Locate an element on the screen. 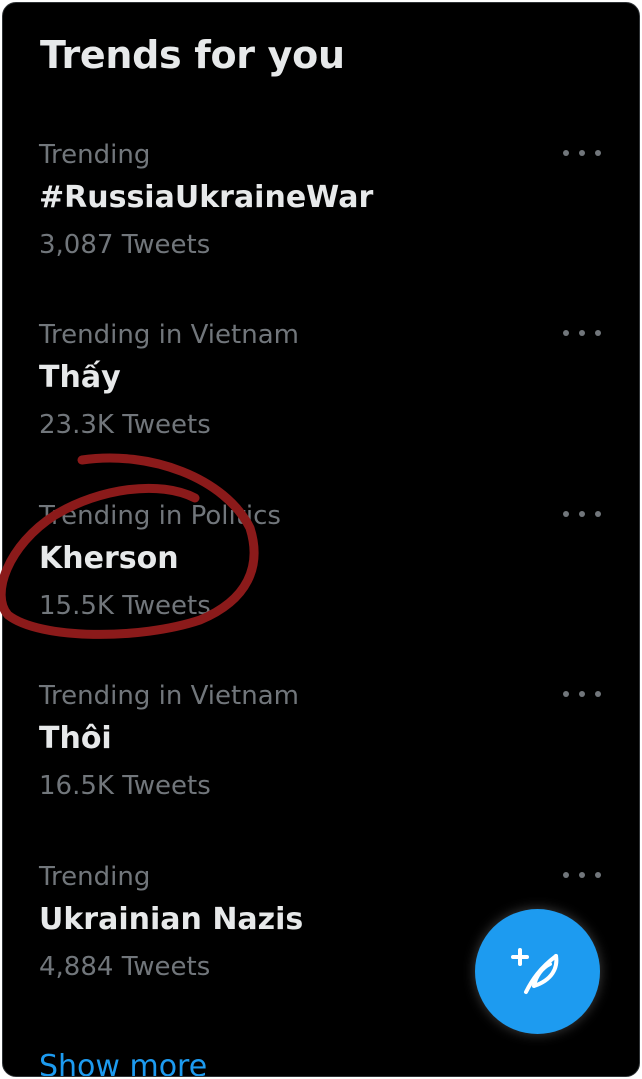 Image resolution: width=642 pixels, height=1079 pixels. trends-title: Trends for you is located at coordinates (192, 55).